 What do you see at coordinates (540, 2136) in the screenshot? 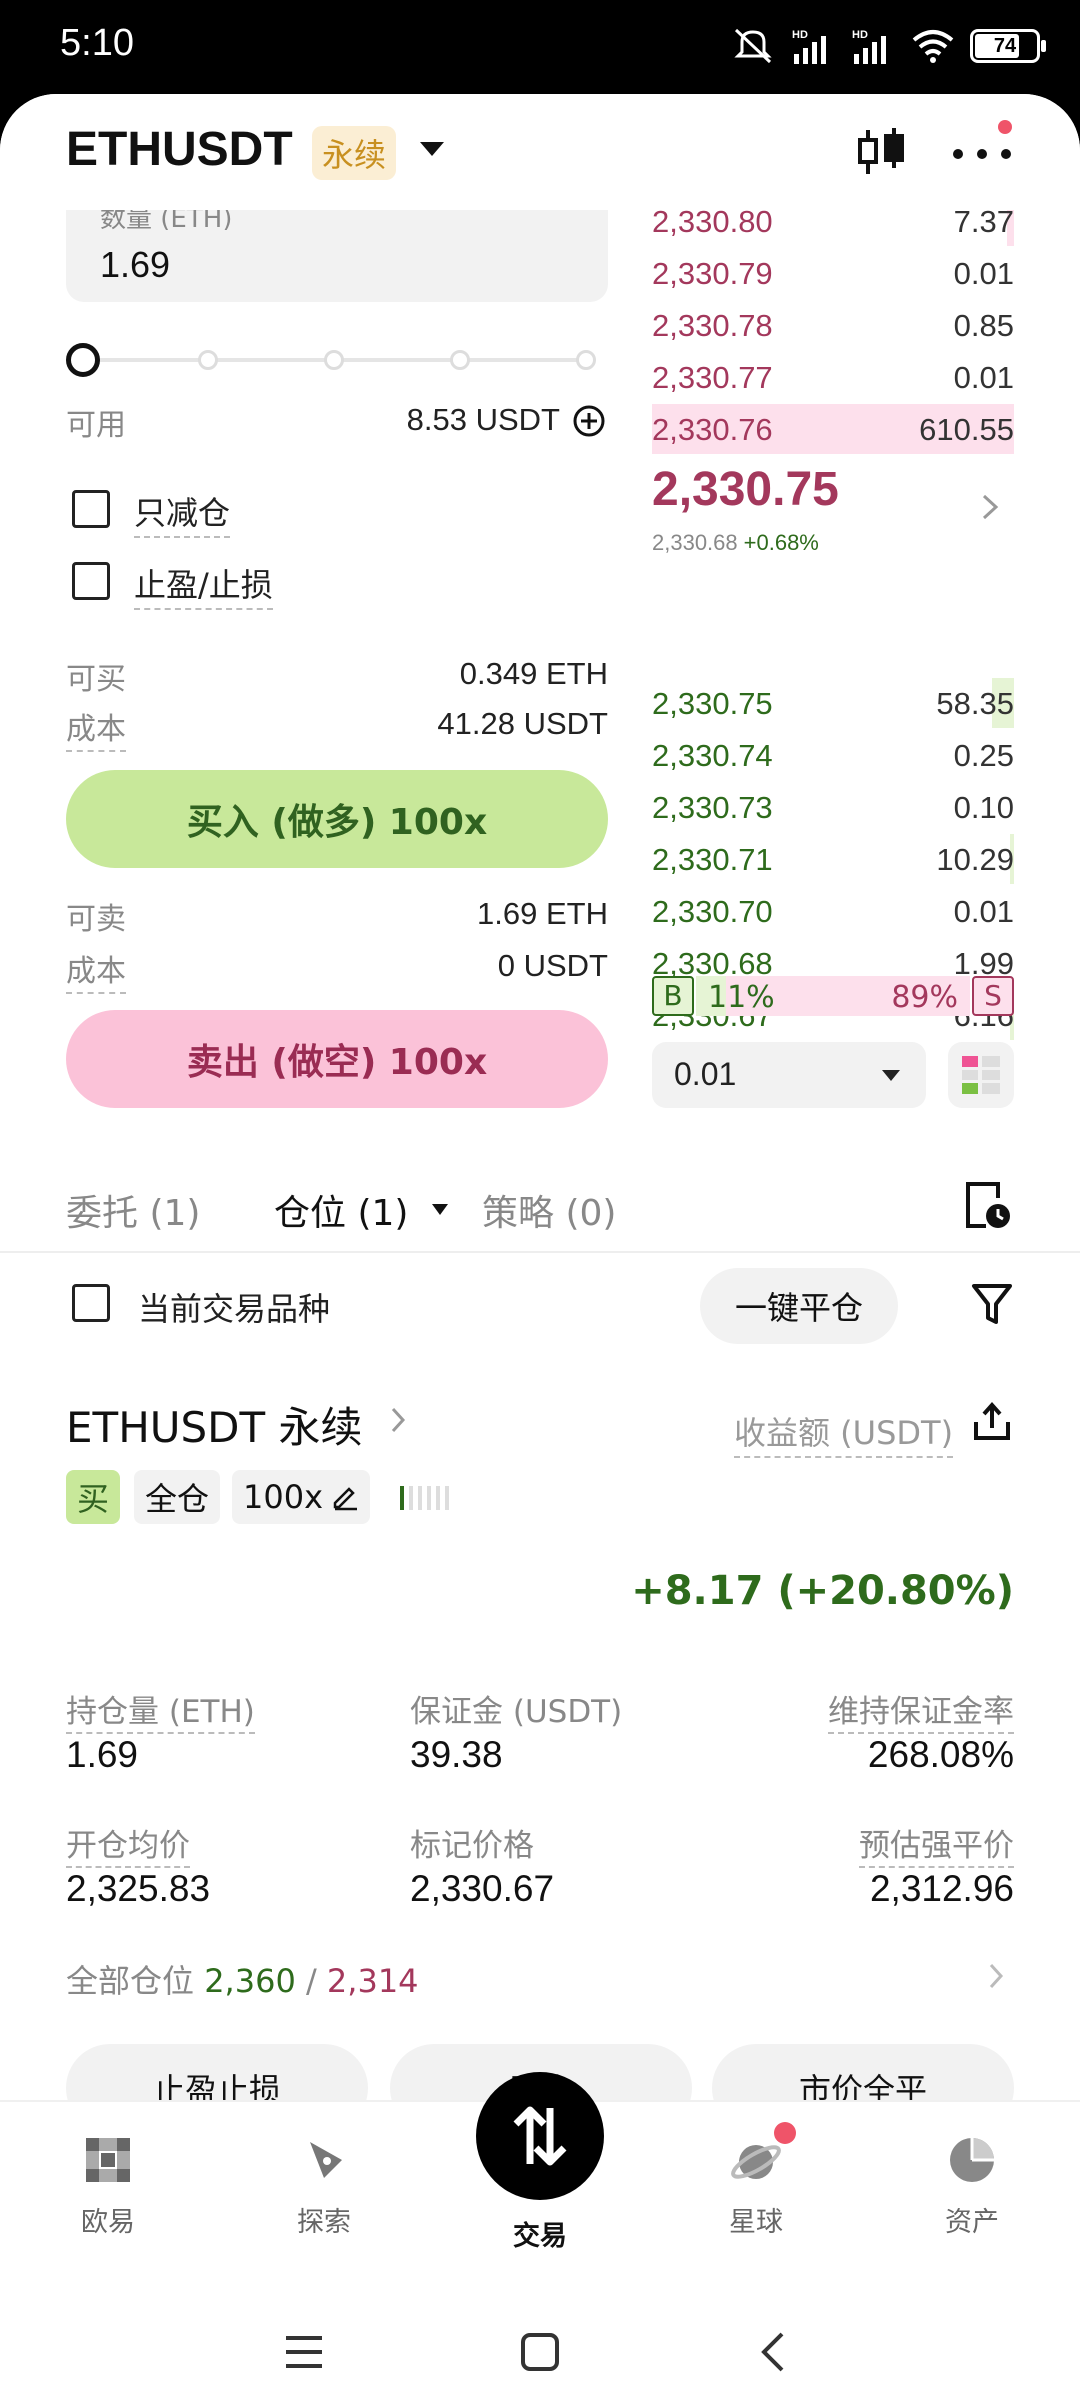
I see `nav-trade` at bounding box center [540, 2136].